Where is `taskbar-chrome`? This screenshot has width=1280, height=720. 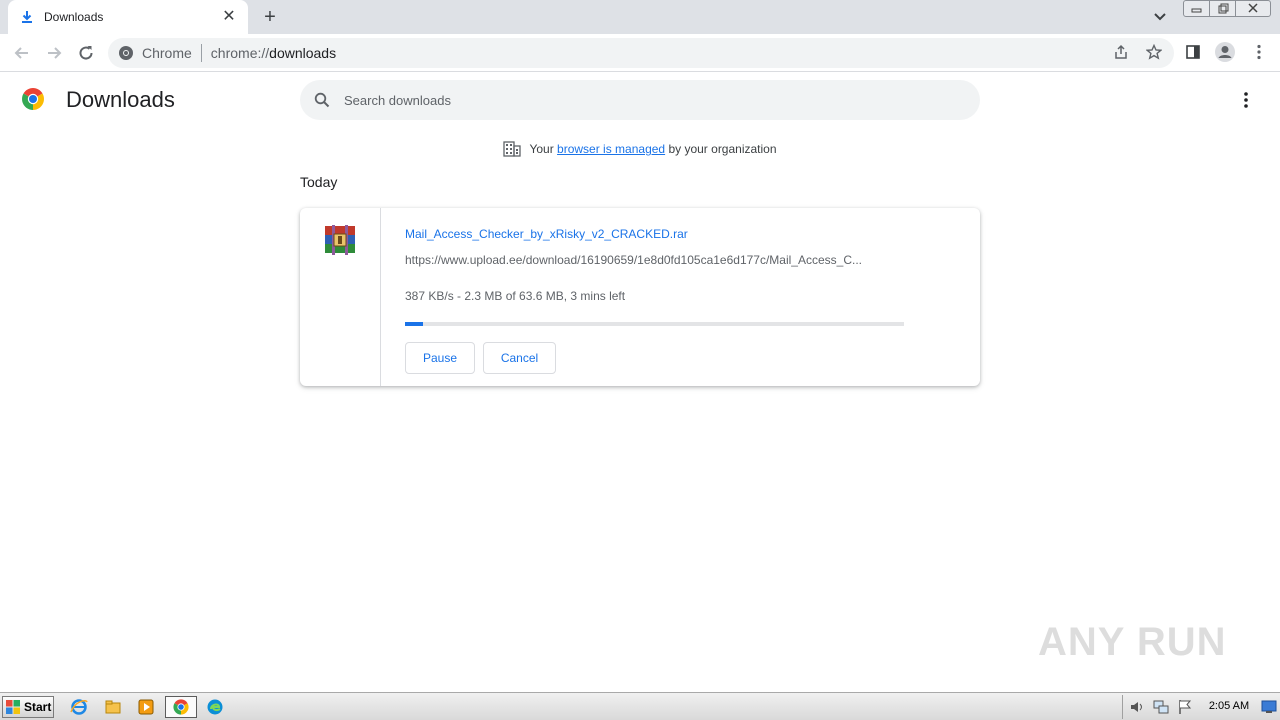 taskbar-chrome is located at coordinates (181, 707).